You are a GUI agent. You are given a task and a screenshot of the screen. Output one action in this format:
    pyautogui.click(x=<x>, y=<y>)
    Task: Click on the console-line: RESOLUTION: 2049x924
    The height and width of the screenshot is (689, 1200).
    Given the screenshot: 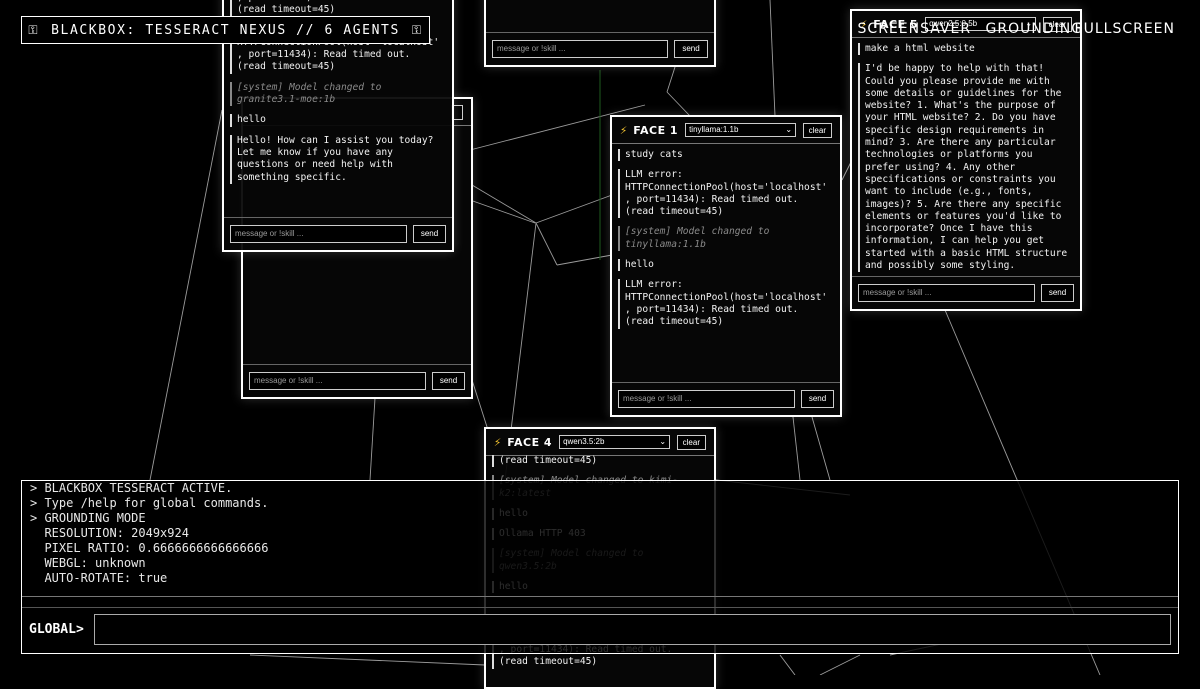 What is the action you would take?
    pyautogui.click(x=109, y=533)
    